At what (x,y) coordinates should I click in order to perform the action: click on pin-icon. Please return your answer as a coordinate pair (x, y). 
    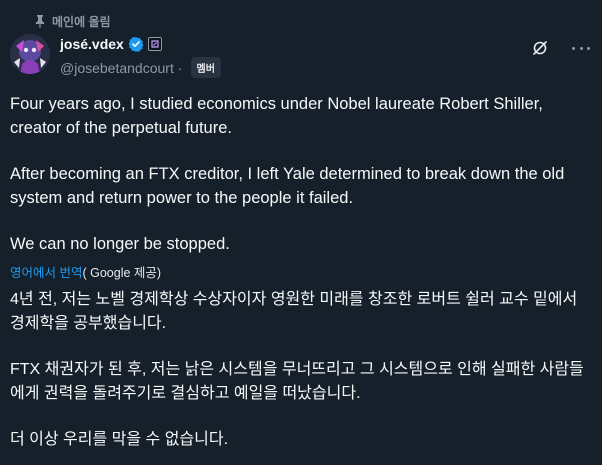
    Looking at the image, I should click on (40, 21).